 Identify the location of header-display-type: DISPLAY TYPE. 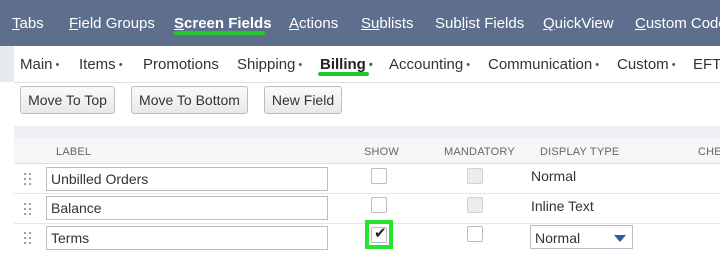
(580, 152).